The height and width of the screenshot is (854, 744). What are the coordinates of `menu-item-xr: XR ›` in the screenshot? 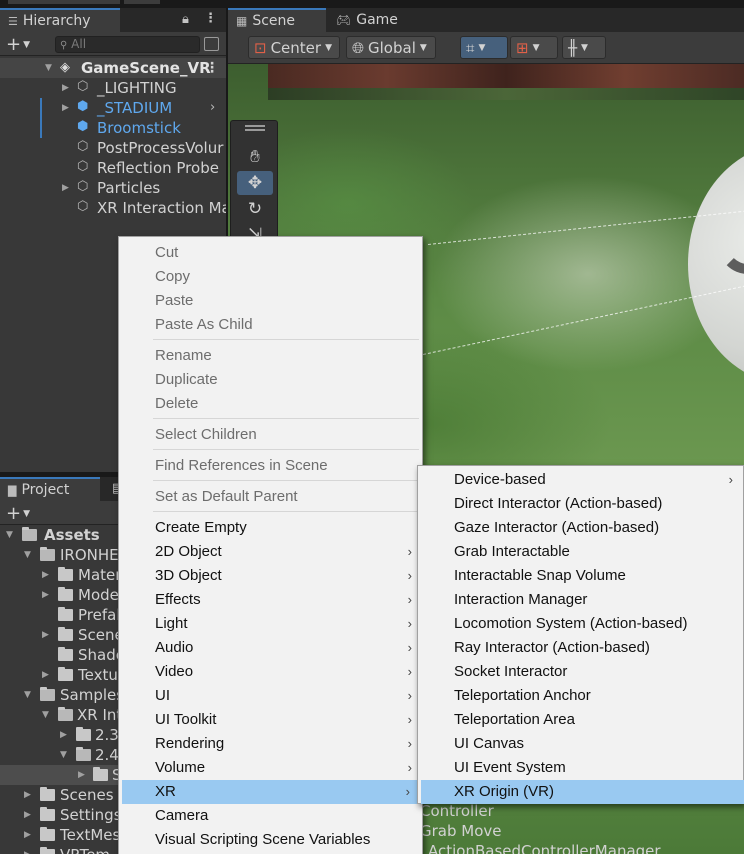 It's located at (271, 792).